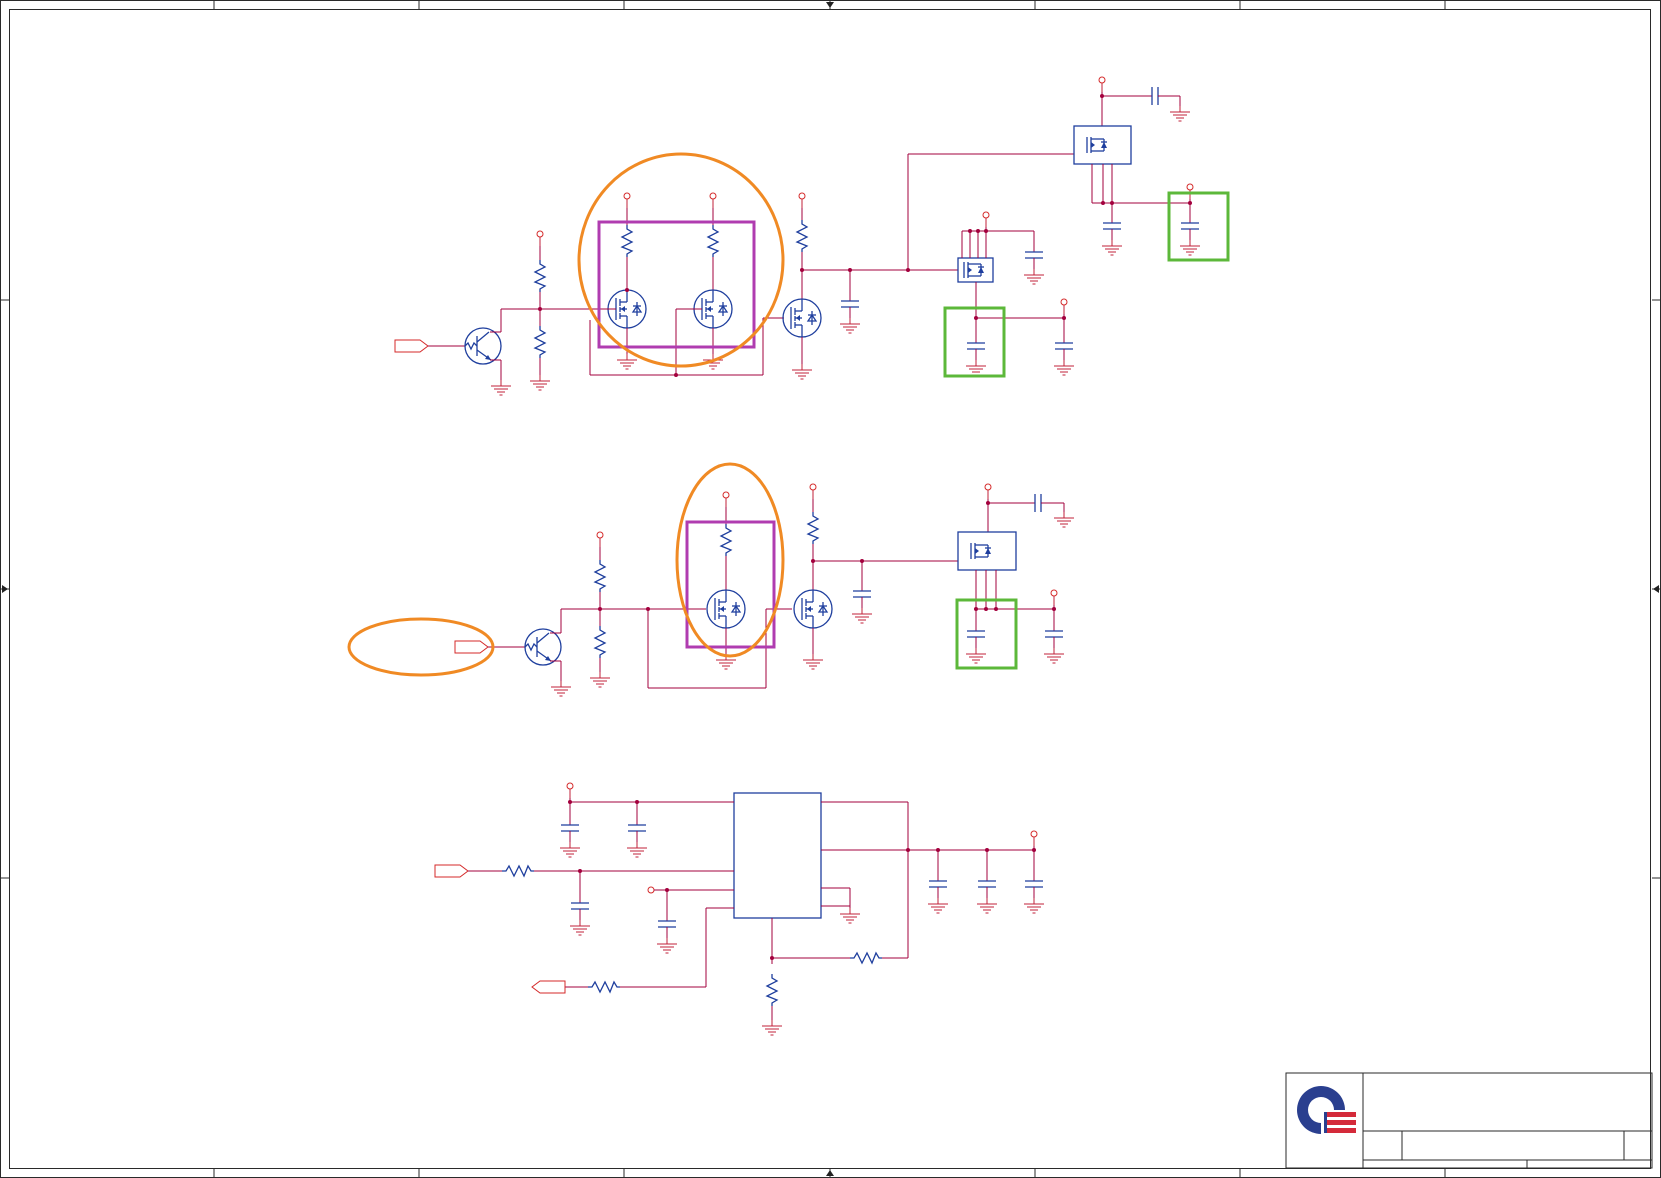 Image resolution: width=1661 pixels, height=1178 pixels. Describe the element at coordinates (1326, 1111) in the screenshot. I see `company-logo` at that location.